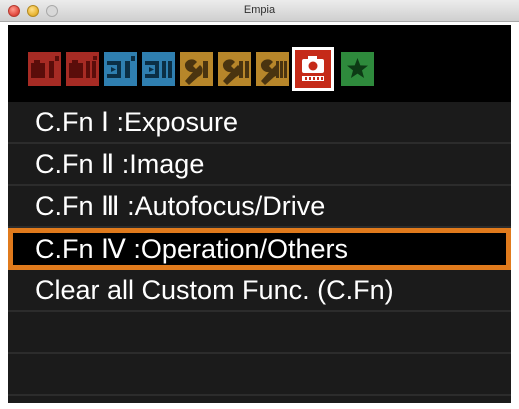 The width and height of the screenshot is (519, 409). Describe the element at coordinates (137, 122) in the screenshot. I see `menu-item-label: C.Fn Ⅰ :Exposure` at that location.